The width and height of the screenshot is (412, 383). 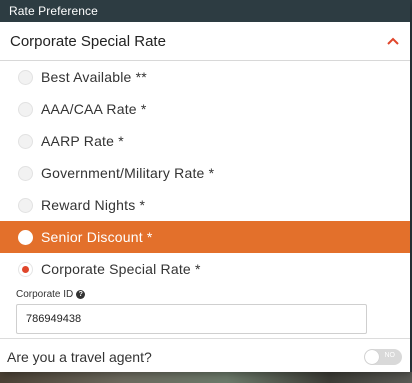 What do you see at coordinates (97, 237) in the screenshot?
I see `option-label: Senior Discount *` at bounding box center [97, 237].